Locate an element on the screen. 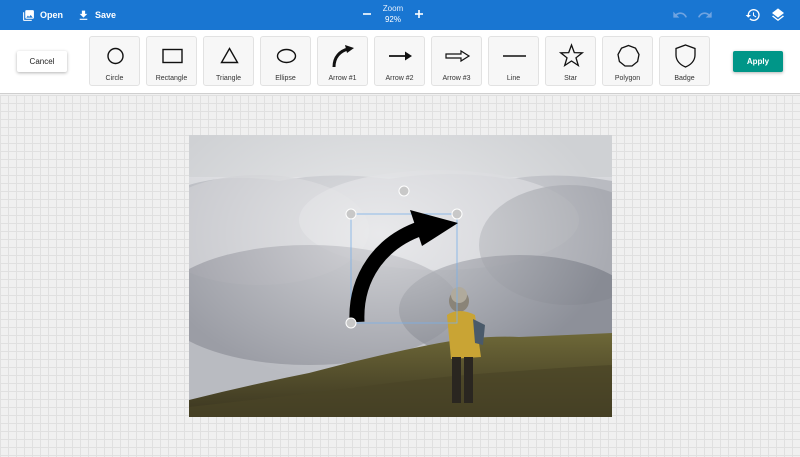 The image size is (800, 457). save-button: Save is located at coordinates (96, 15).